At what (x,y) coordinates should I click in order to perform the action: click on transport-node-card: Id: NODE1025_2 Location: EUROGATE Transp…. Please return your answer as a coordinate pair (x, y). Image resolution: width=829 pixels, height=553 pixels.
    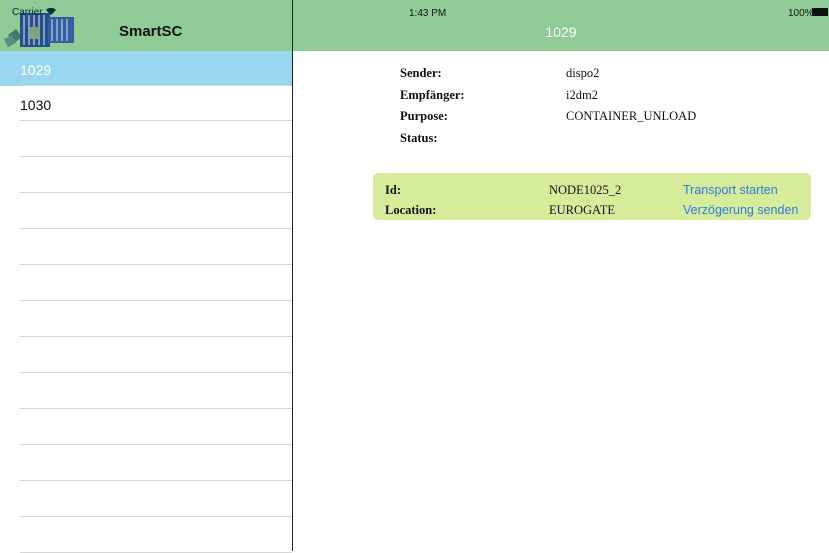
    Looking at the image, I should click on (592, 196).